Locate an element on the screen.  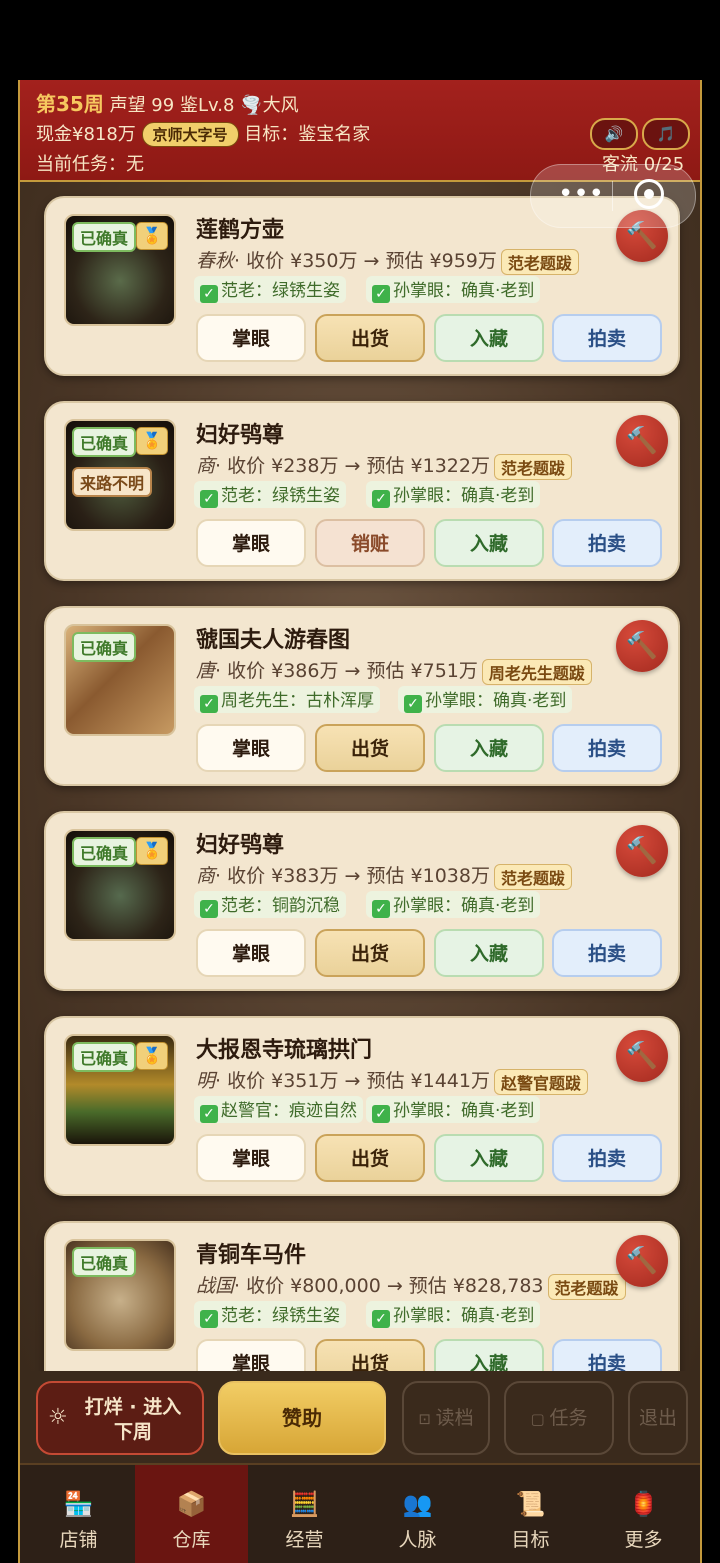
item-era: 春秋 is located at coordinates (215, 261).